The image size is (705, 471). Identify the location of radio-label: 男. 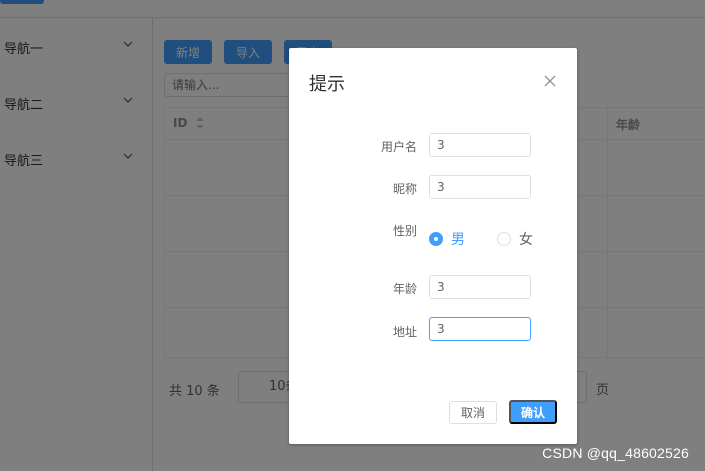
(458, 240).